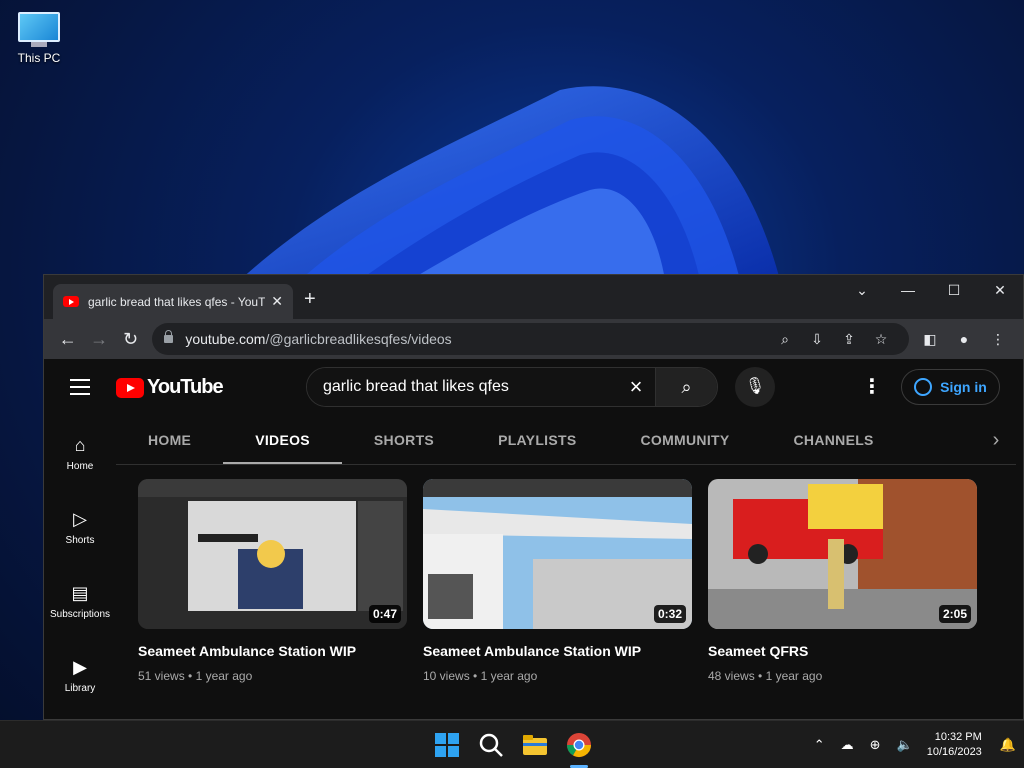 The image size is (1024, 768). I want to click on tab-community: COMMUNITY, so click(684, 440).